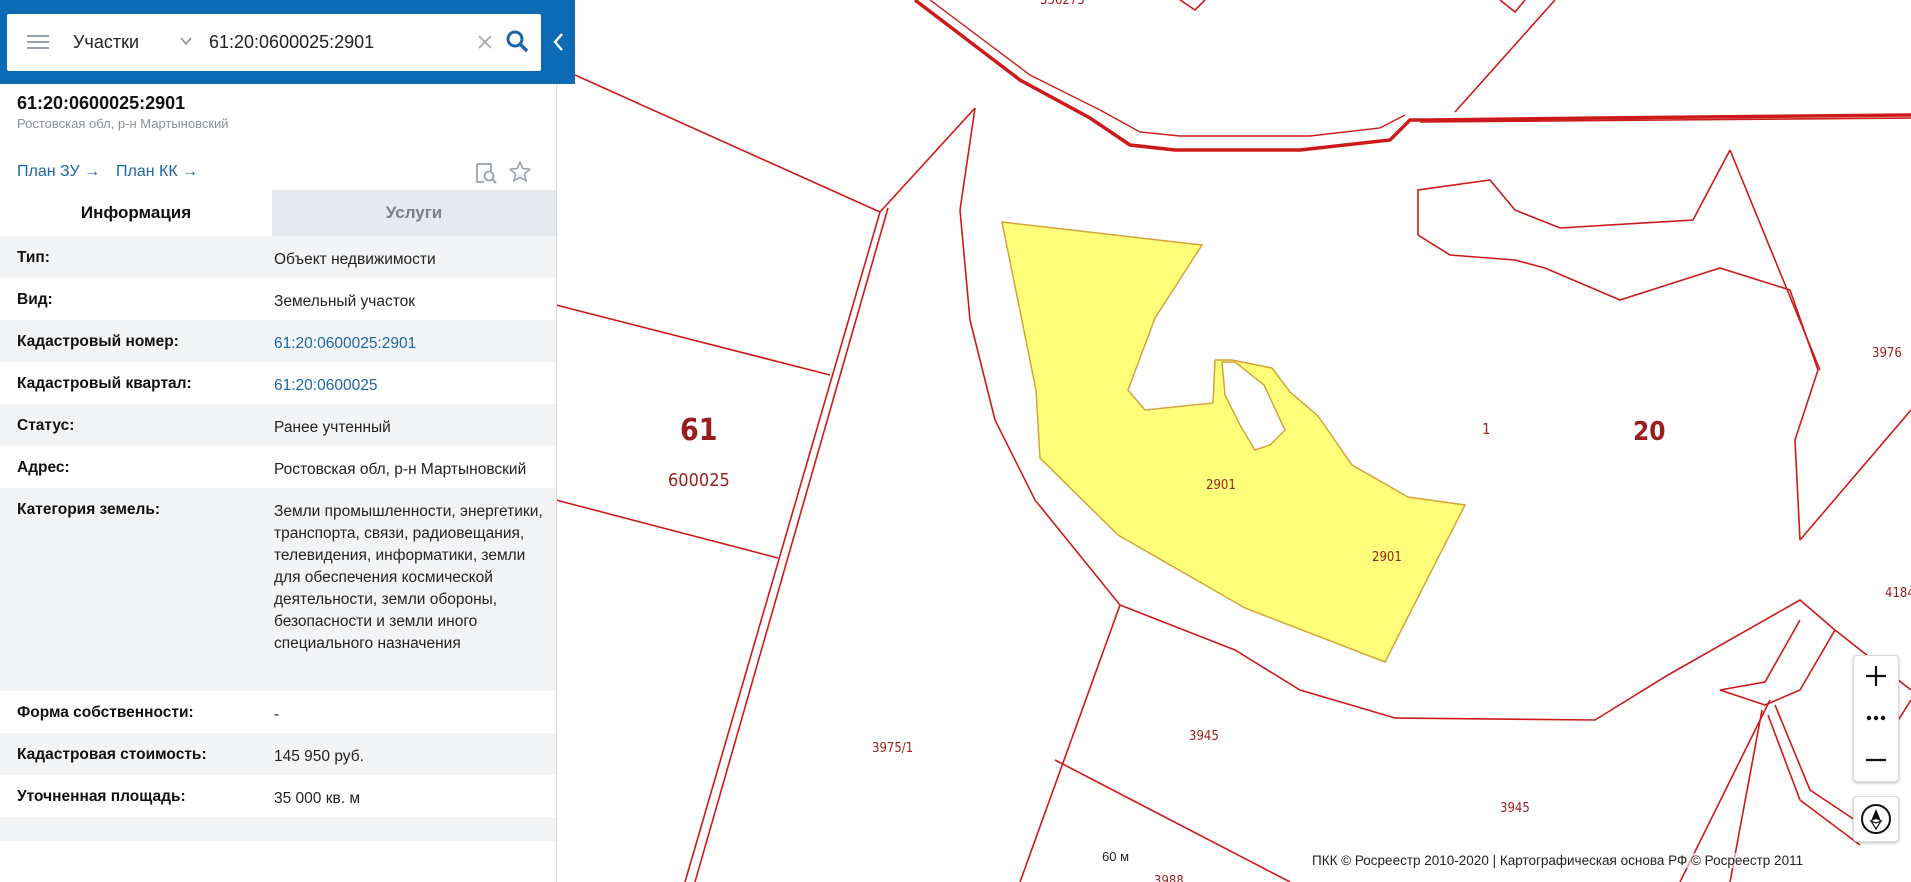  What do you see at coordinates (147, 171) in the screenshot?
I see `plan-kk-label: План КК` at bounding box center [147, 171].